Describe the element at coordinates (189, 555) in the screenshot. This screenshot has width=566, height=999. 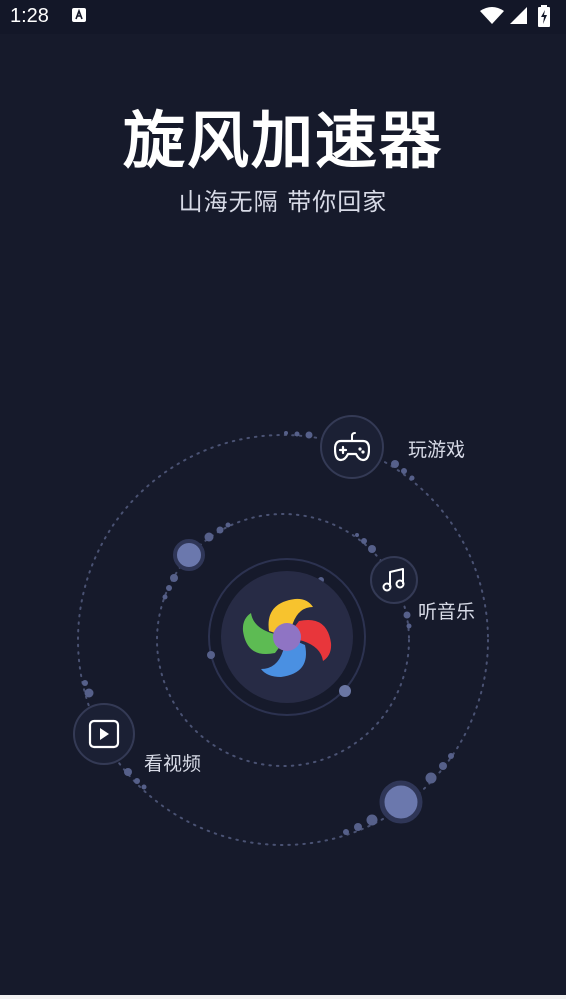
I see `planet-dot-top-left` at that location.